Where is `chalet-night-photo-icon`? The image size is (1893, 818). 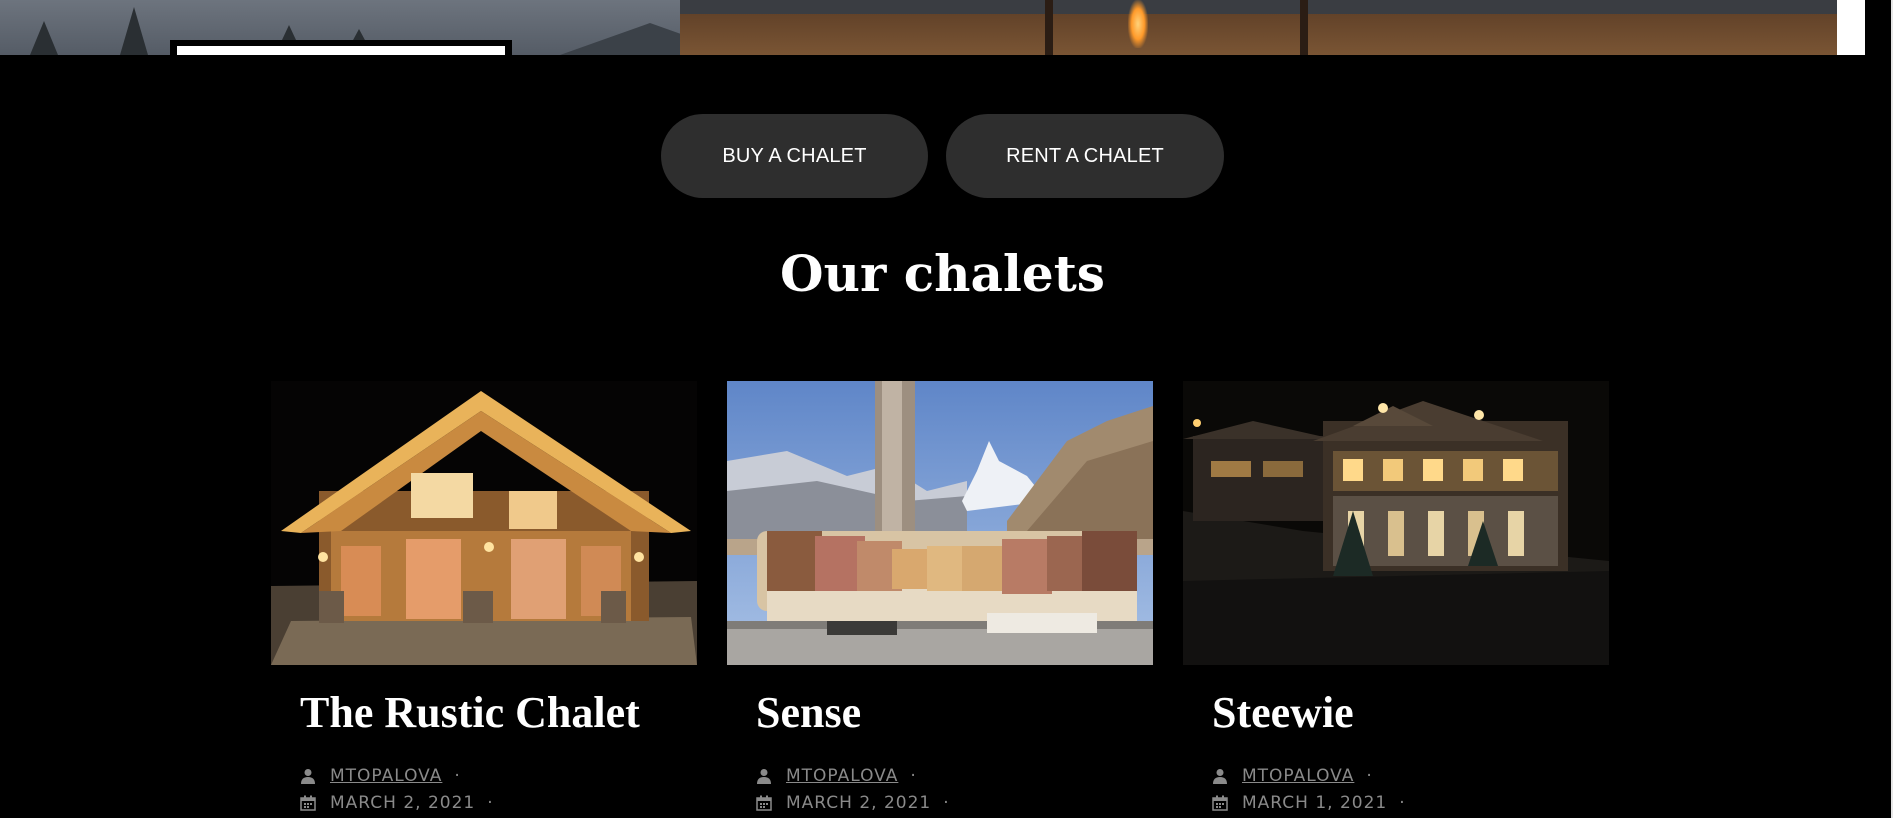 chalet-night-photo-icon is located at coordinates (484, 523).